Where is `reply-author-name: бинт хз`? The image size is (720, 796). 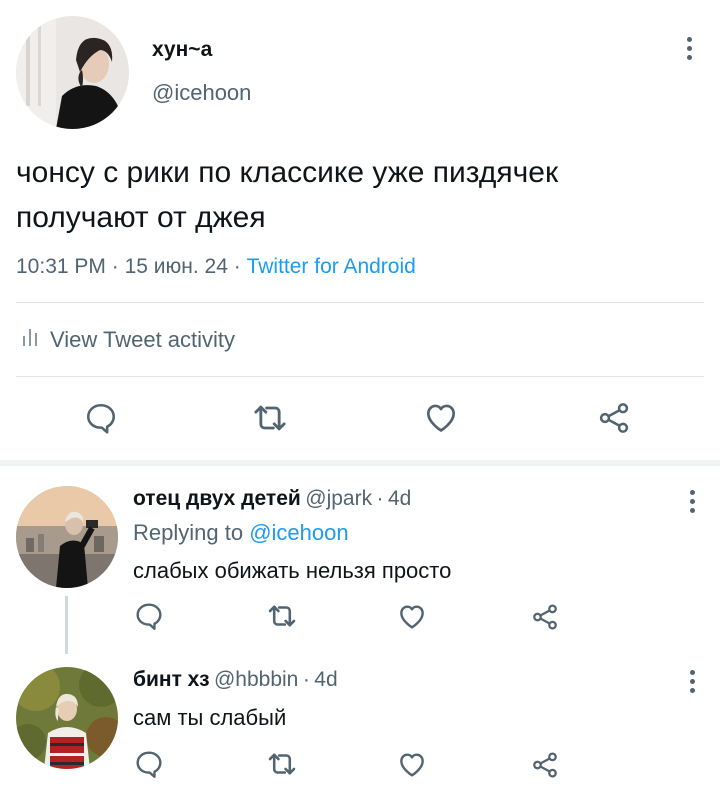 reply-author-name: бинт хз is located at coordinates (171, 679).